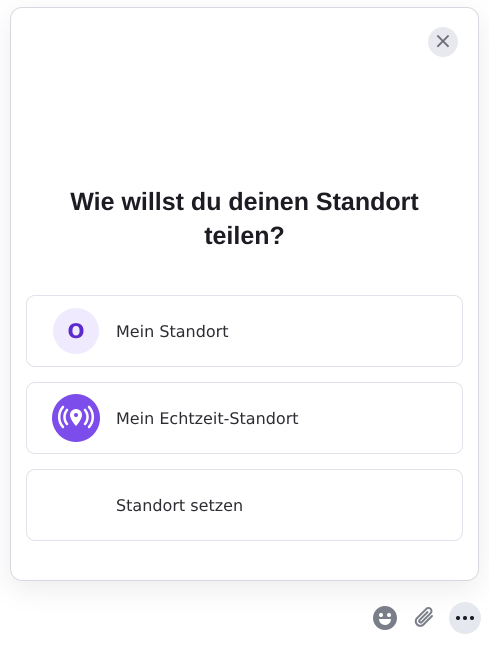 The width and height of the screenshot is (489, 646). Describe the element at coordinates (443, 42) in the screenshot. I see `close-button: ×` at that location.